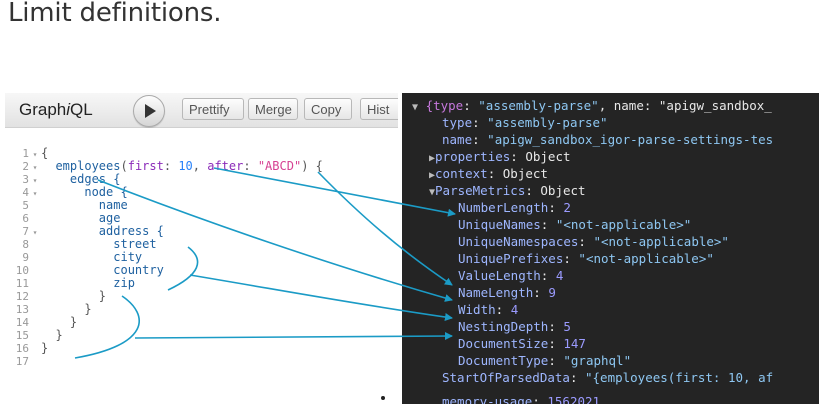  I want to click on line-number: 8, so click(25, 244).